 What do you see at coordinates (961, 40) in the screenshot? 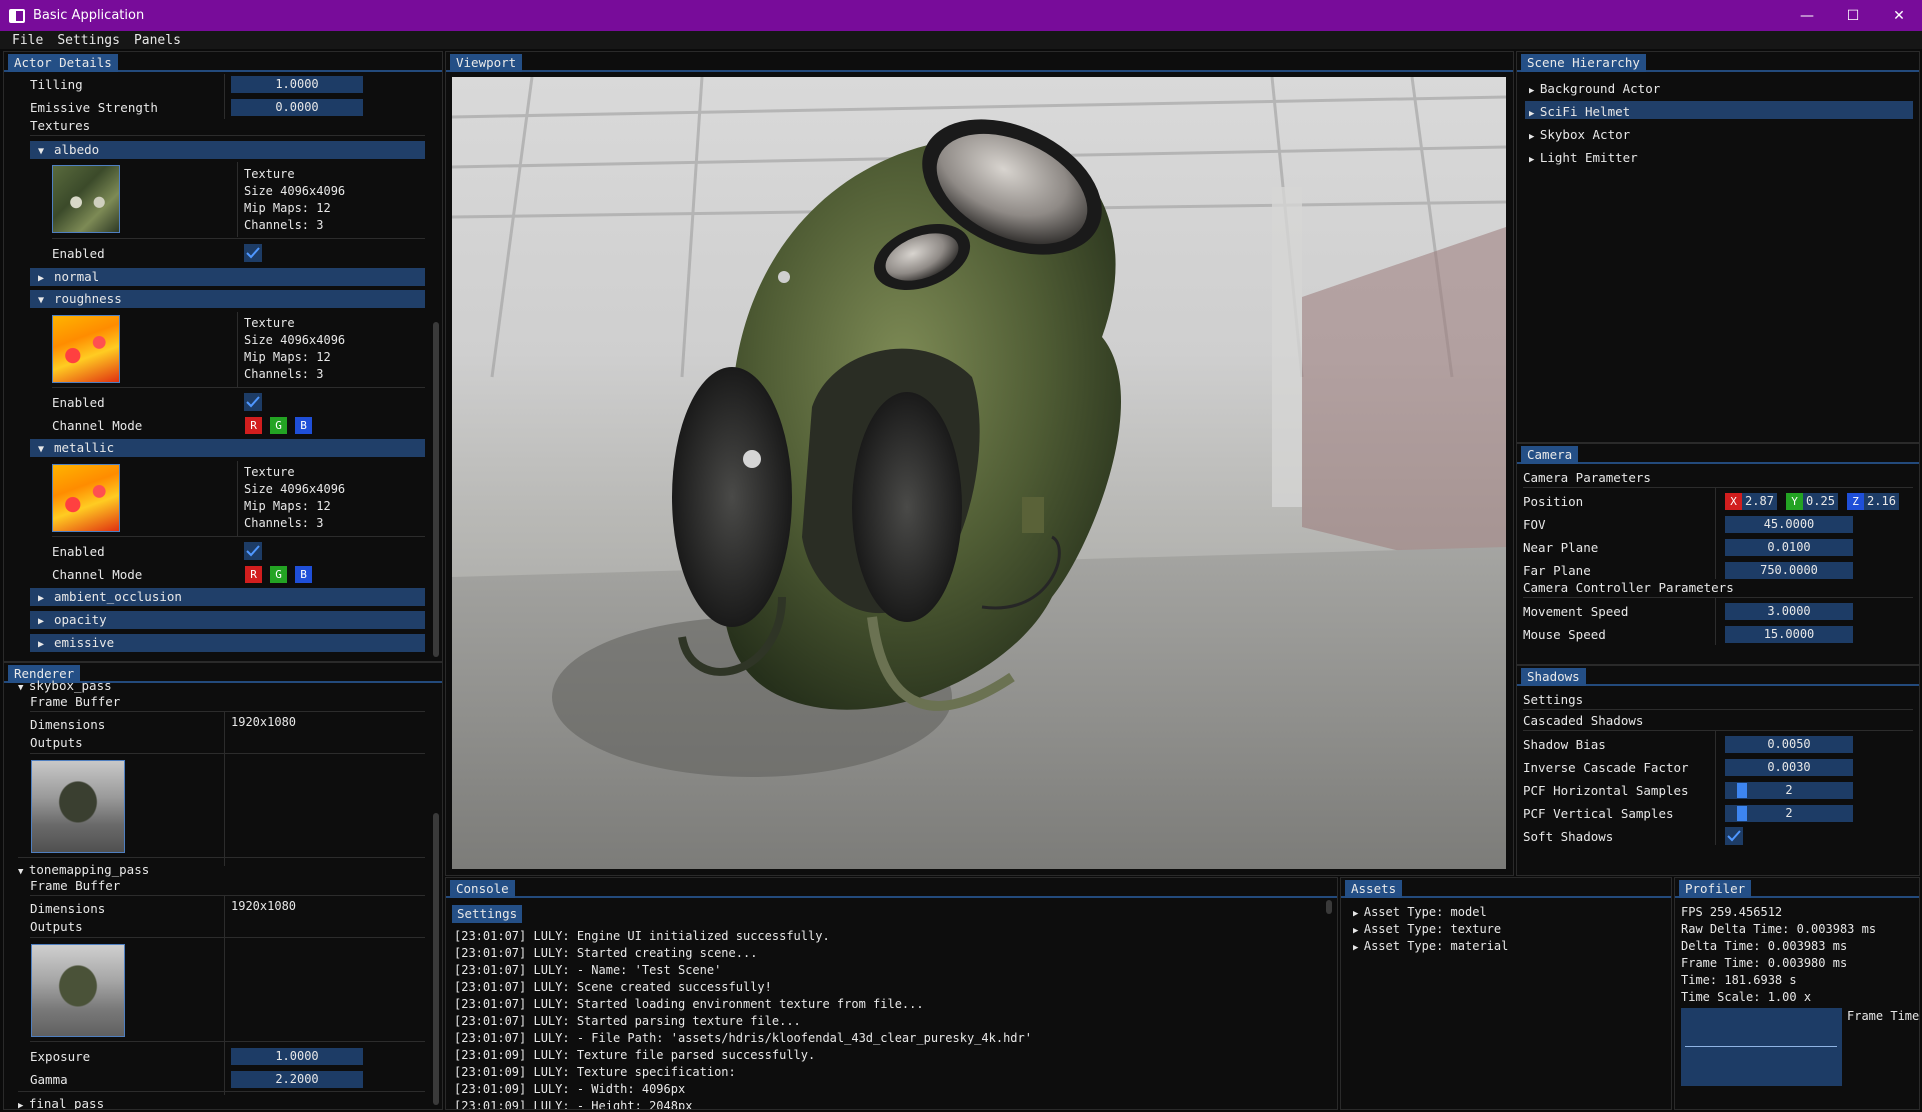
I see `menu-bar: File Settings Panels` at bounding box center [961, 40].